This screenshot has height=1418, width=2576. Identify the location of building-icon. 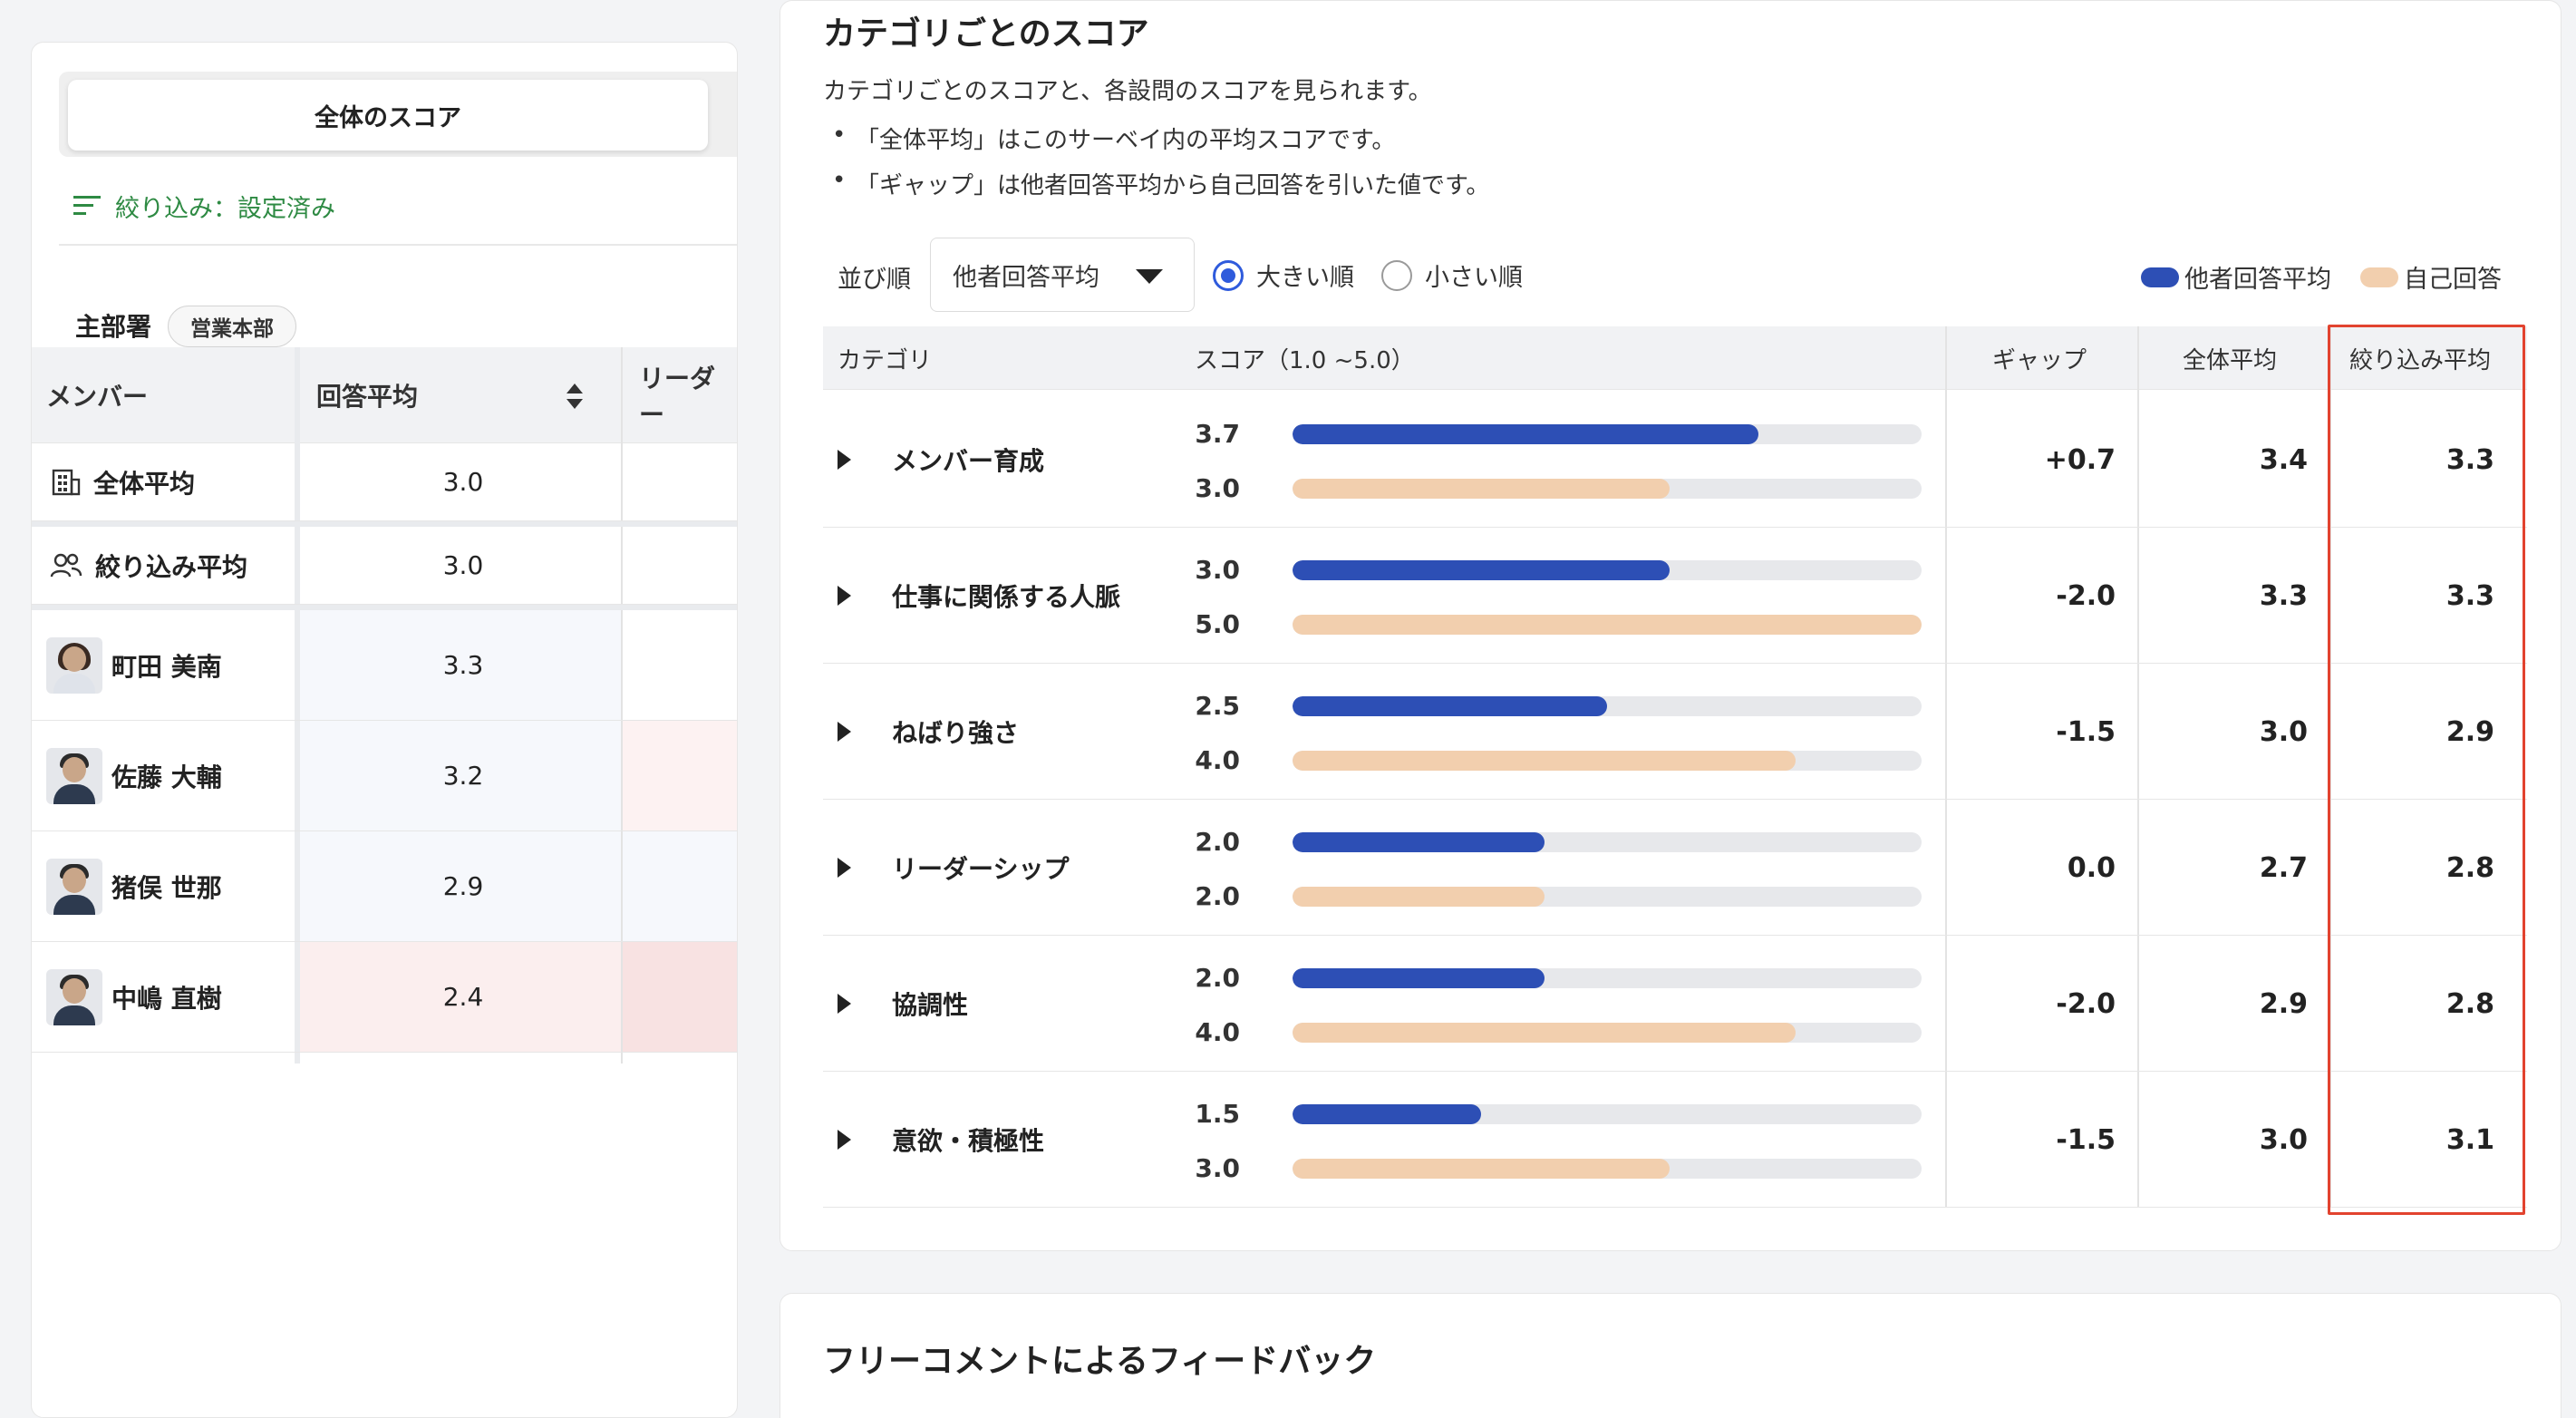
(66, 482).